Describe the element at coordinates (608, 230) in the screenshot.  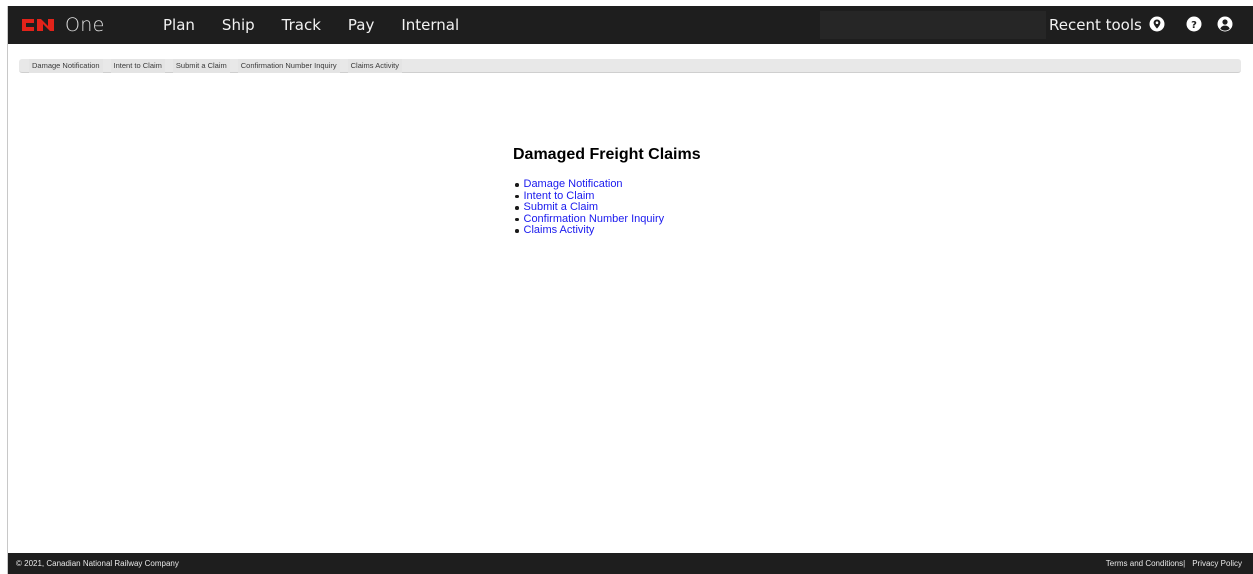
I see `list-item: Claims Activity` at that location.